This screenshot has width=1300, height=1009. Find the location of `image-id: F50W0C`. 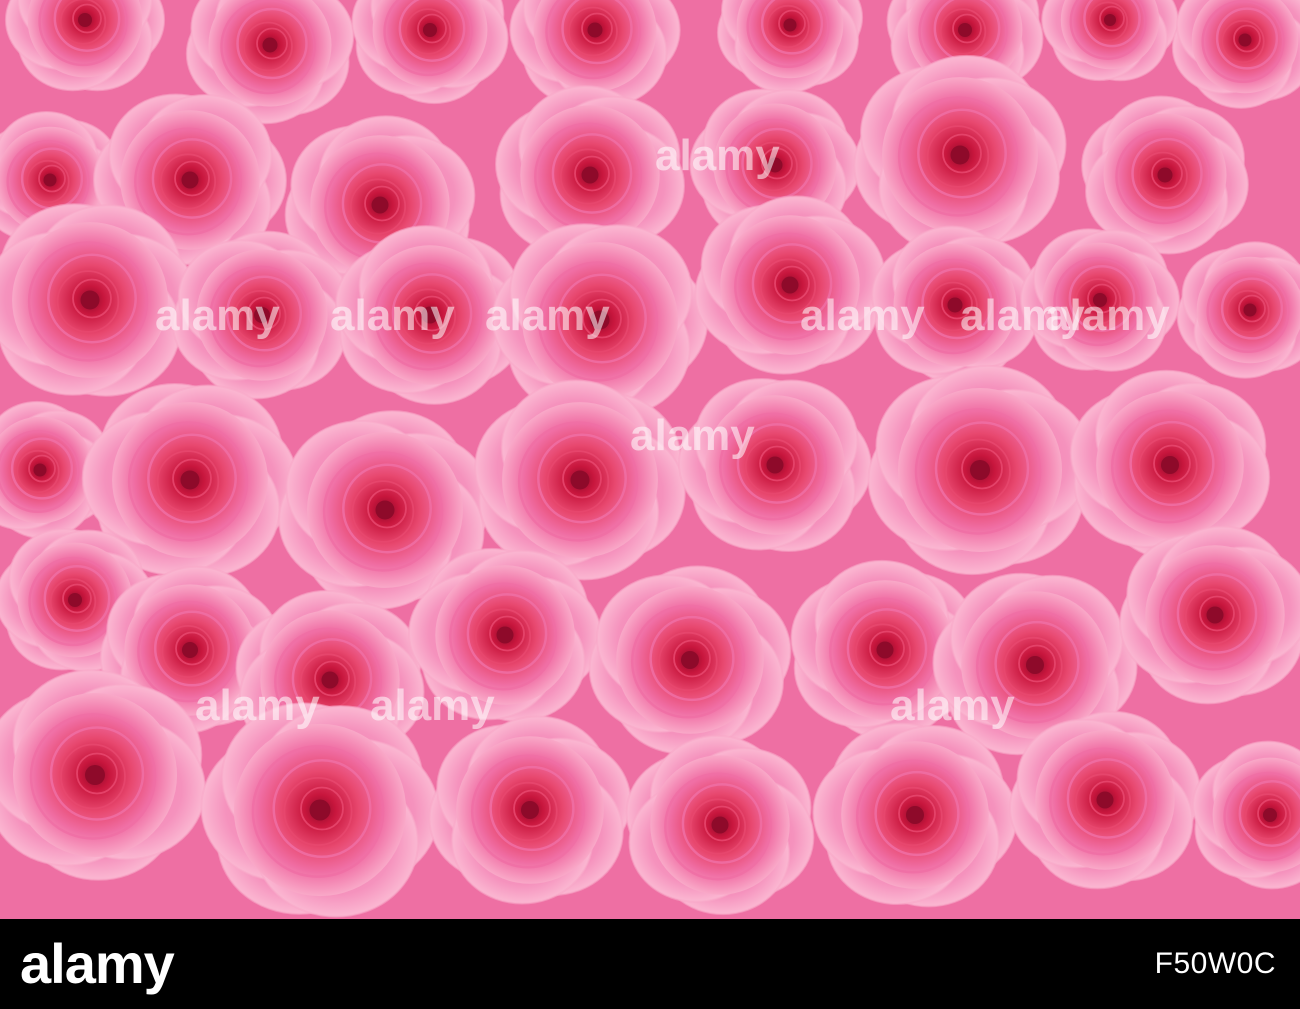

image-id: F50W0C is located at coordinates (1215, 963).